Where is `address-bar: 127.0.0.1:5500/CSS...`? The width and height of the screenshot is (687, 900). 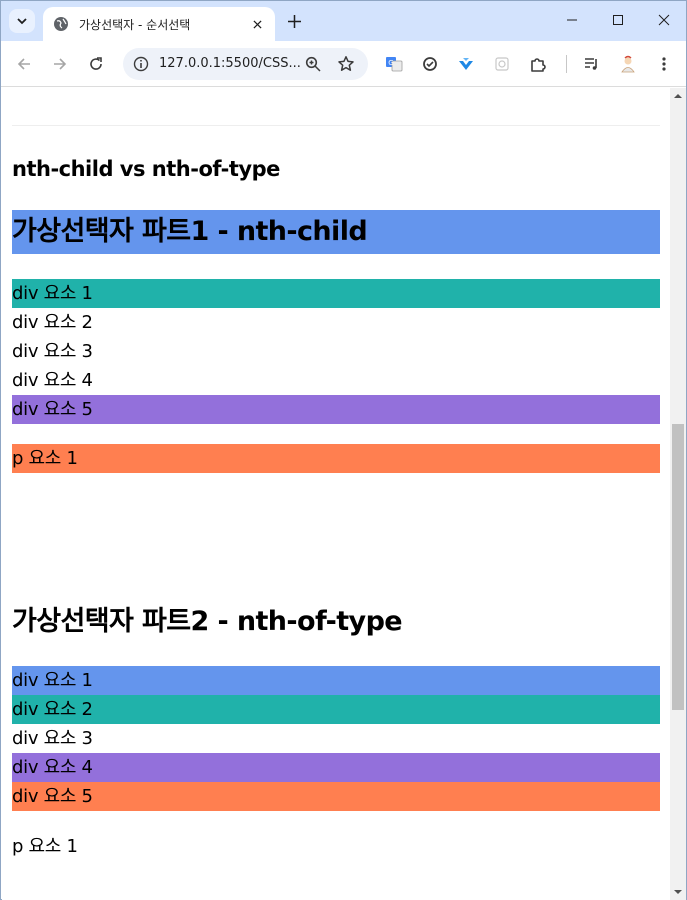 address-bar: 127.0.0.1:5500/CSS... is located at coordinates (245, 64).